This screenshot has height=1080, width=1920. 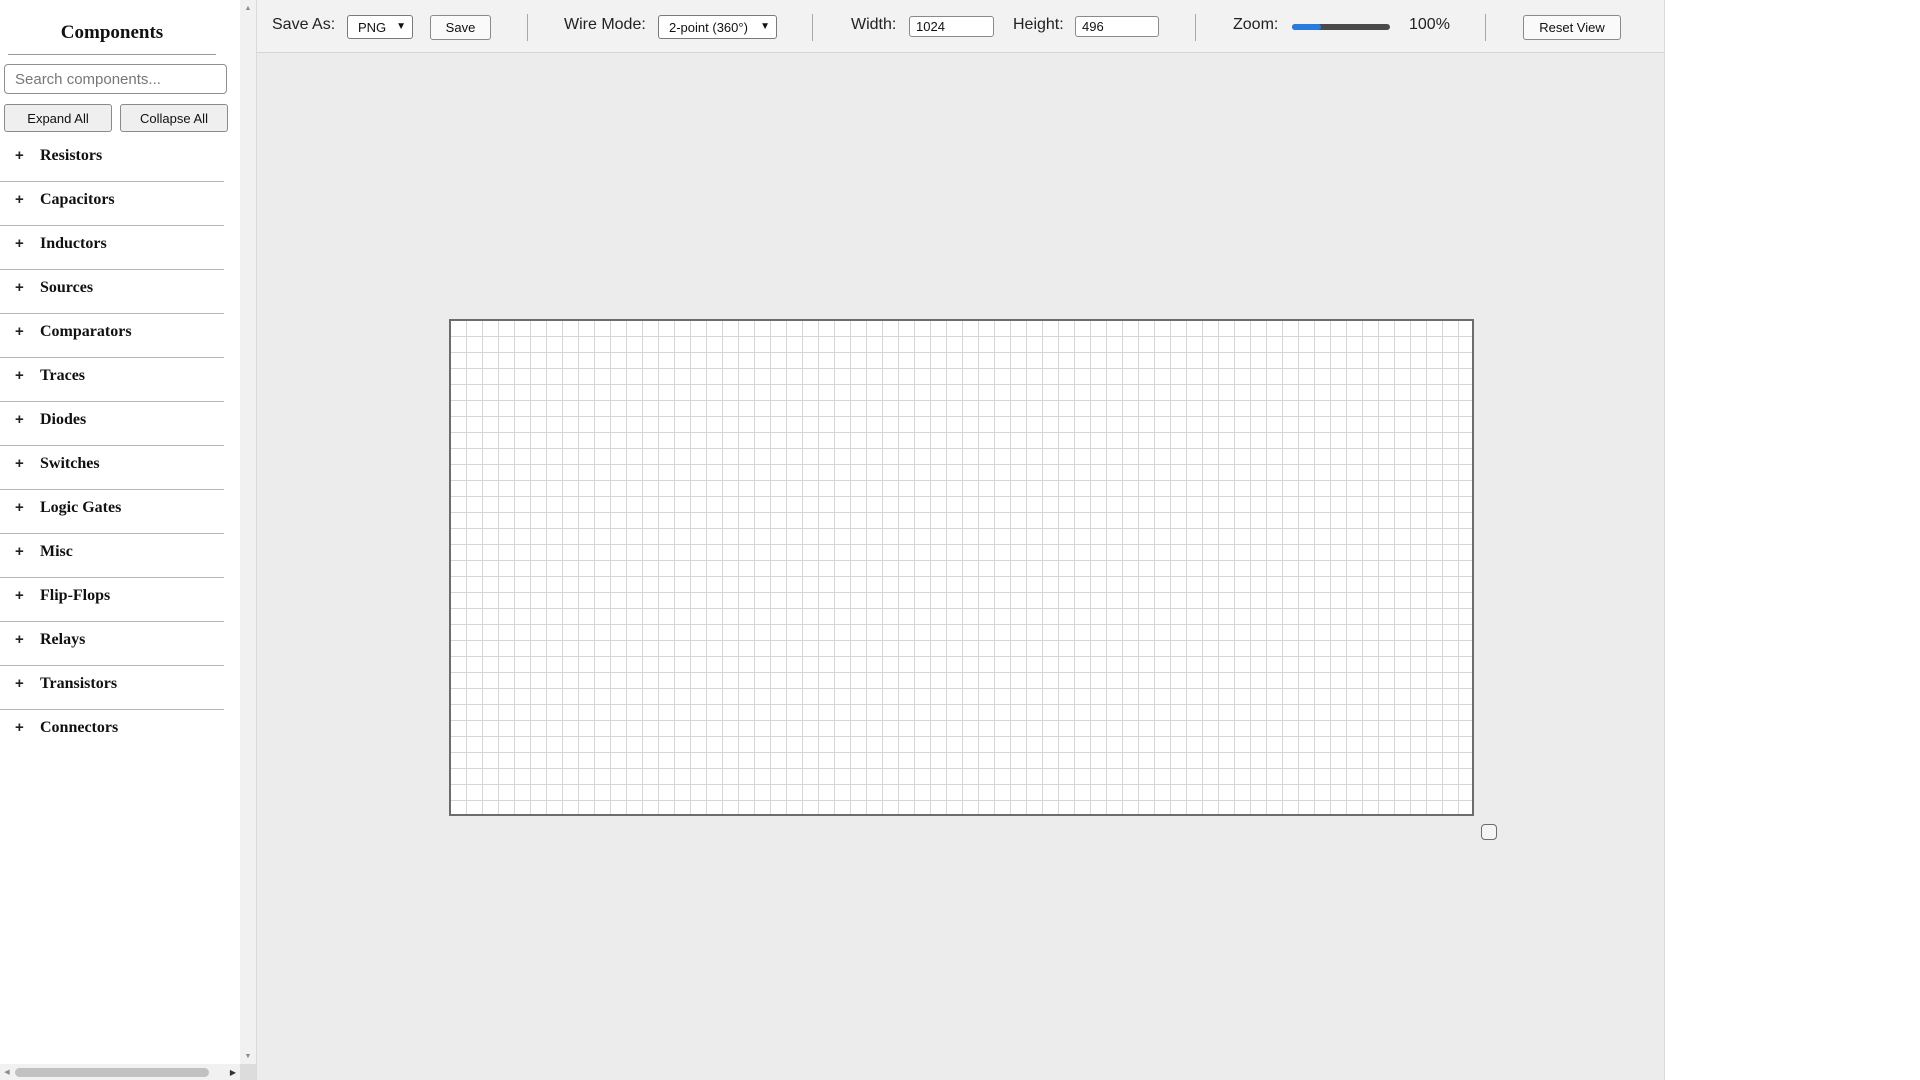 I want to click on category-misc: + Misc, so click(x=112, y=556).